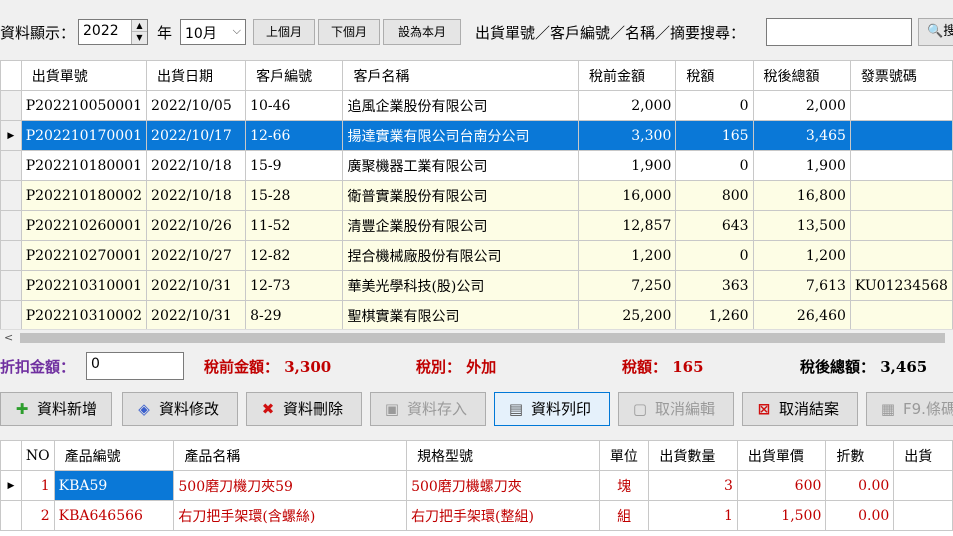  I want to click on col-header: 發票號碼, so click(901, 75).